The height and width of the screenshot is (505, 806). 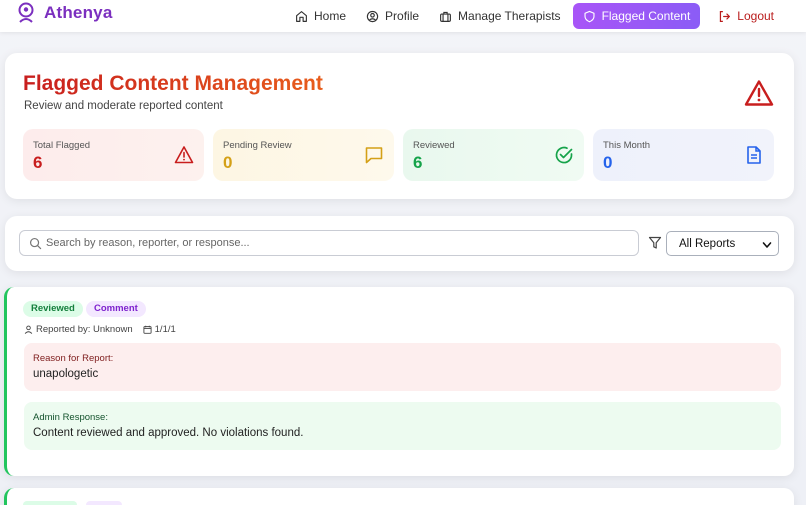 What do you see at coordinates (646, 16) in the screenshot?
I see `nav-flagged-content-label: Flagged Content` at bounding box center [646, 16].